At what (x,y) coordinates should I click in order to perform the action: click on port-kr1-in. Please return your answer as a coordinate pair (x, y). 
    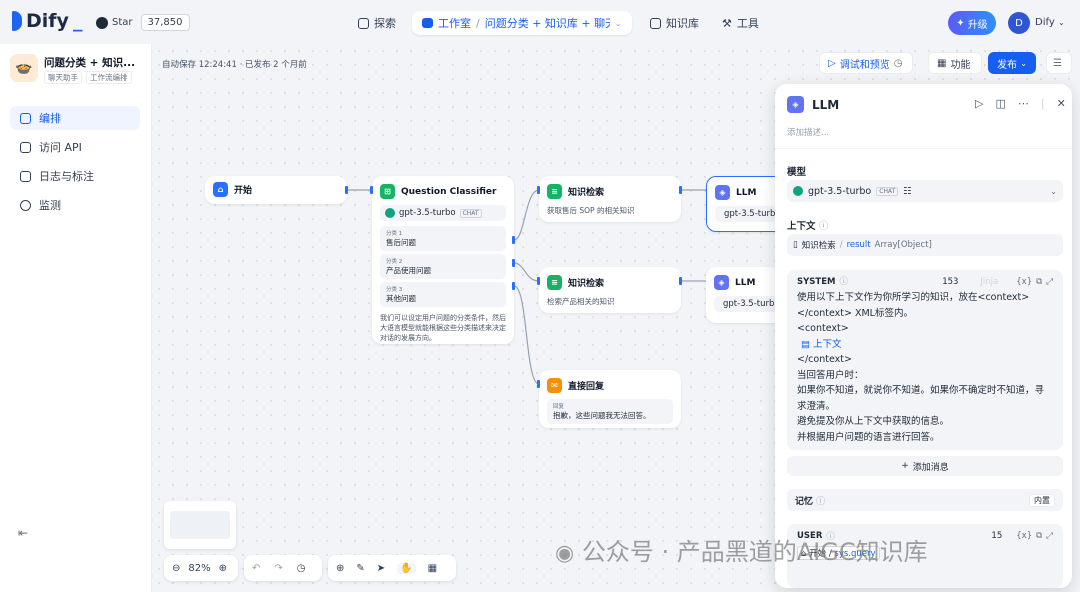
    Looking at the image, I should click on (538, 190).